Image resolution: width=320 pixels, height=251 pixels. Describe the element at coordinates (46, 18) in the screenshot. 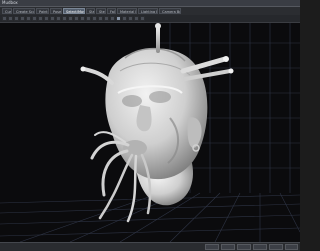

I see `repeat-tool-icon` at that location.